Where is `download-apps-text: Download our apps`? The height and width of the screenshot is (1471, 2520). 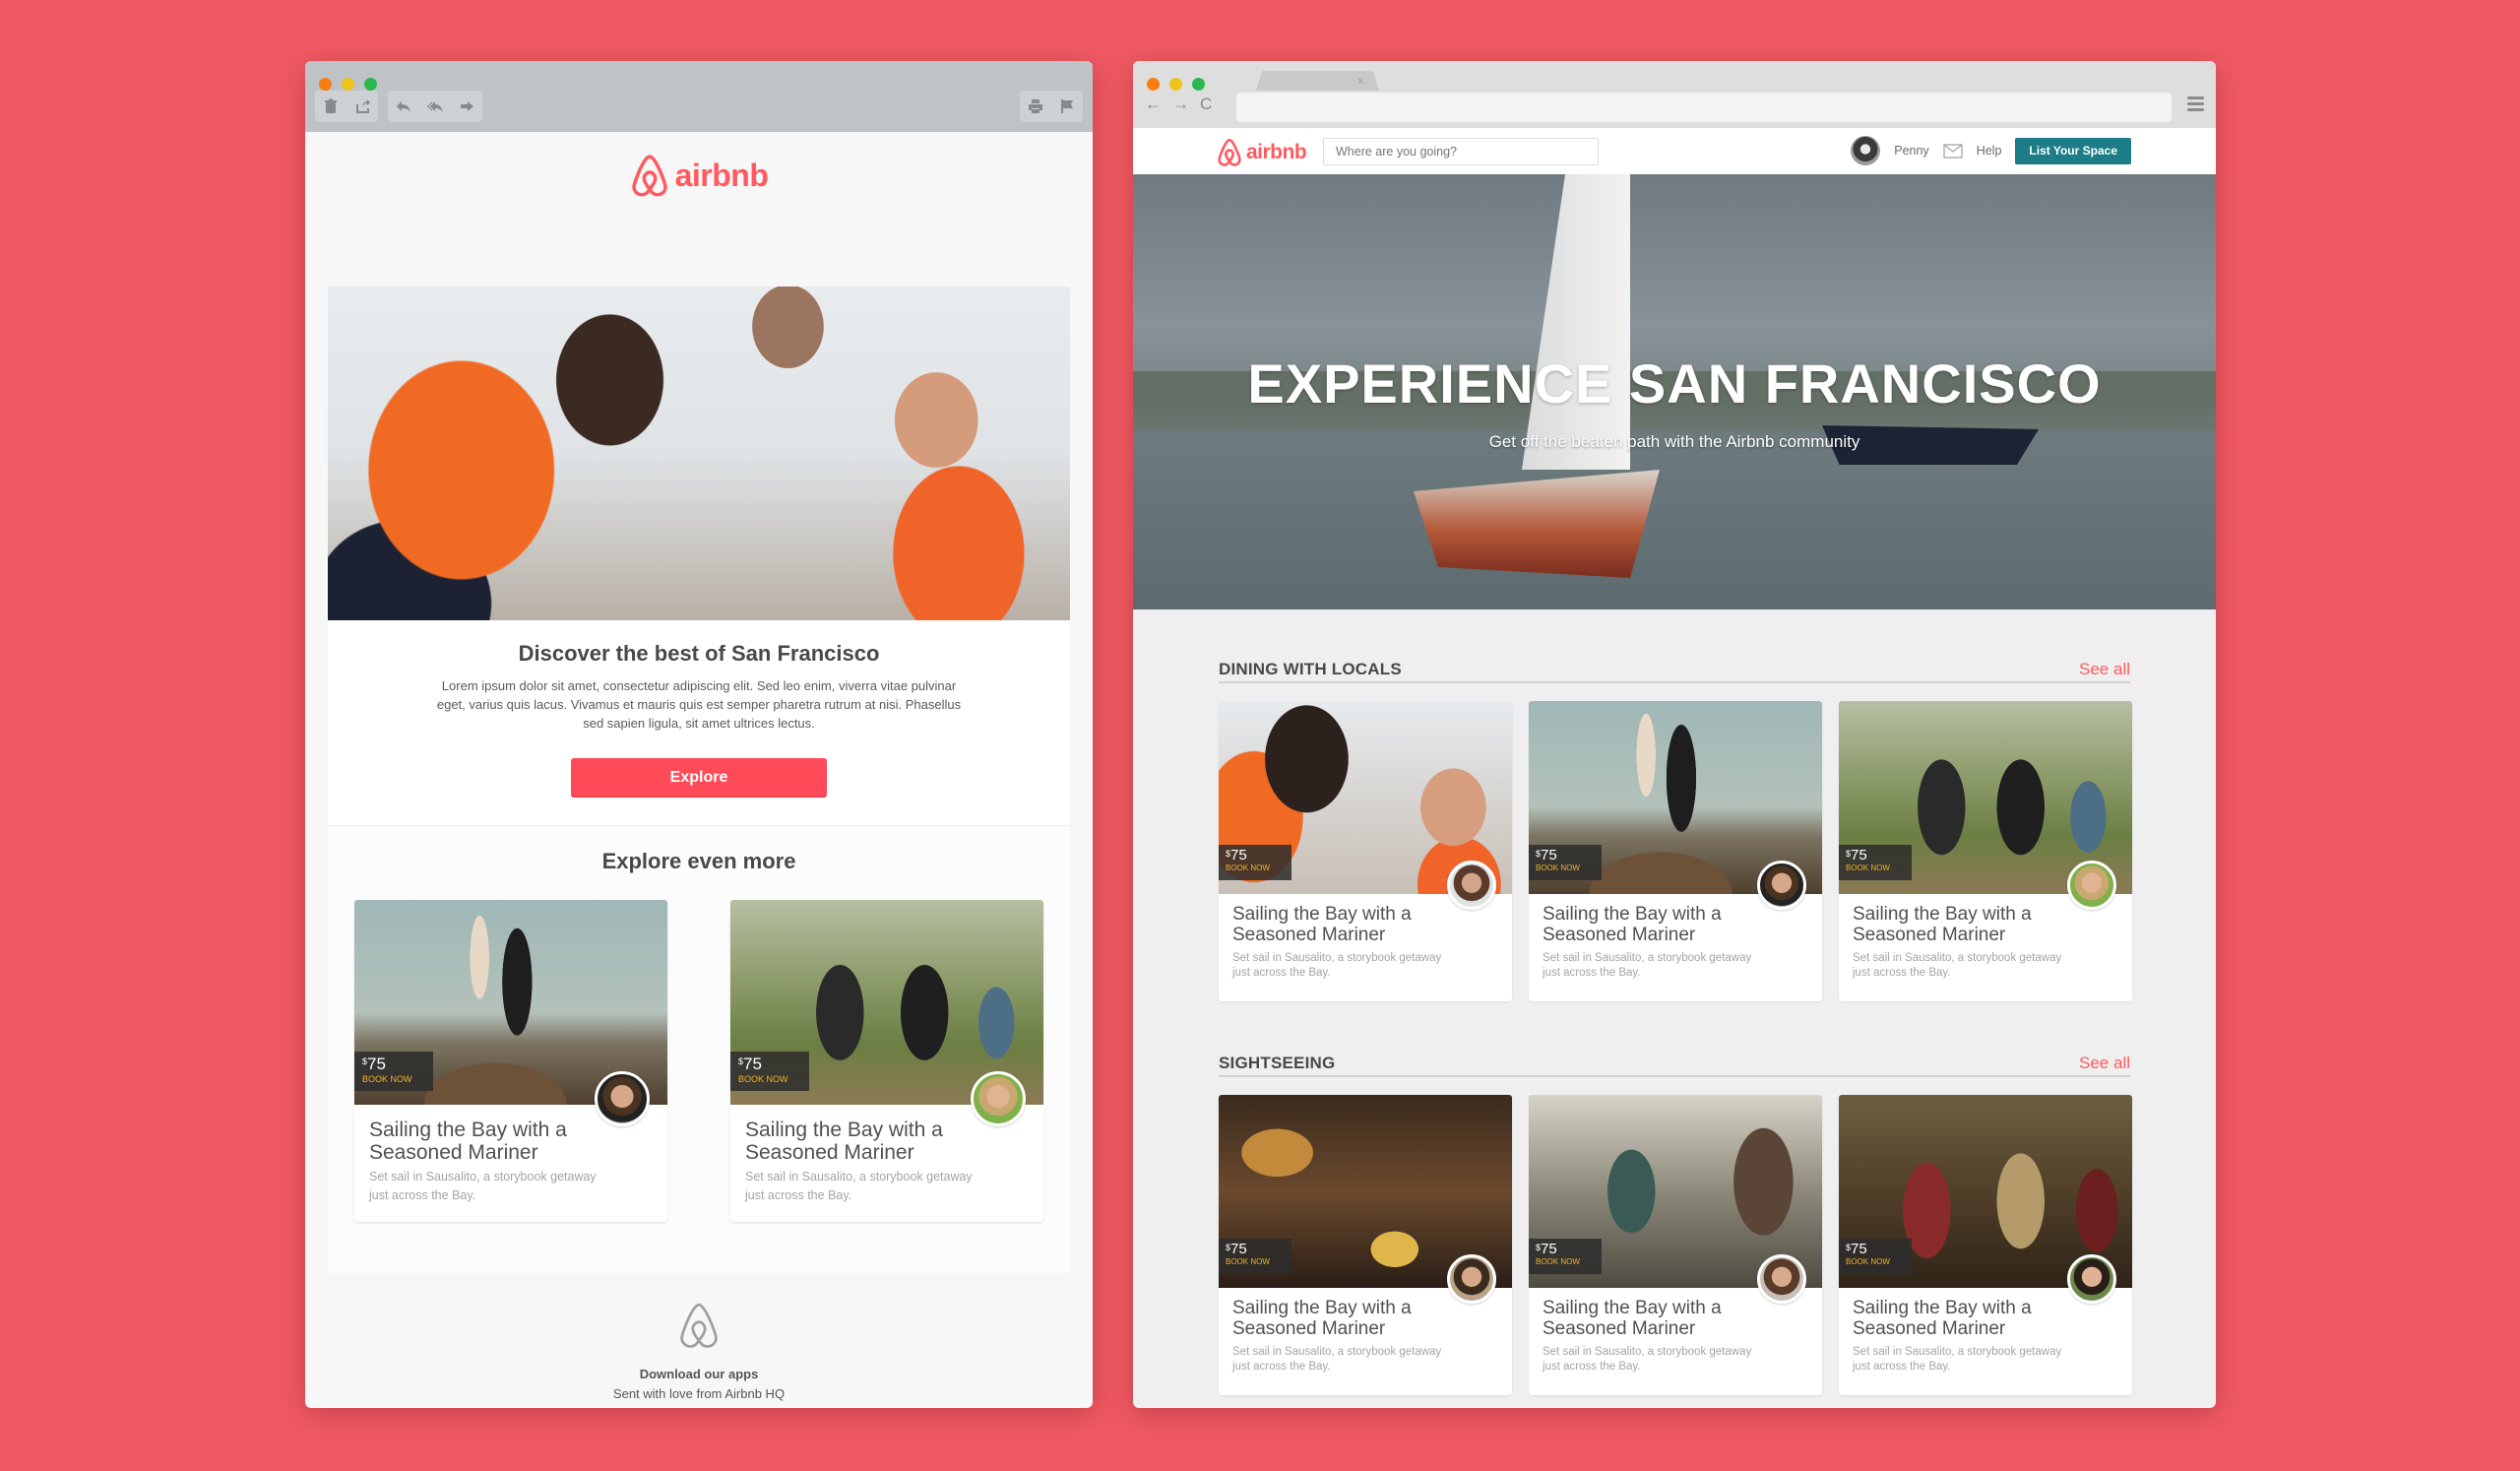 download-apps-text: Download our apps is located at coordinates (699, 1374).